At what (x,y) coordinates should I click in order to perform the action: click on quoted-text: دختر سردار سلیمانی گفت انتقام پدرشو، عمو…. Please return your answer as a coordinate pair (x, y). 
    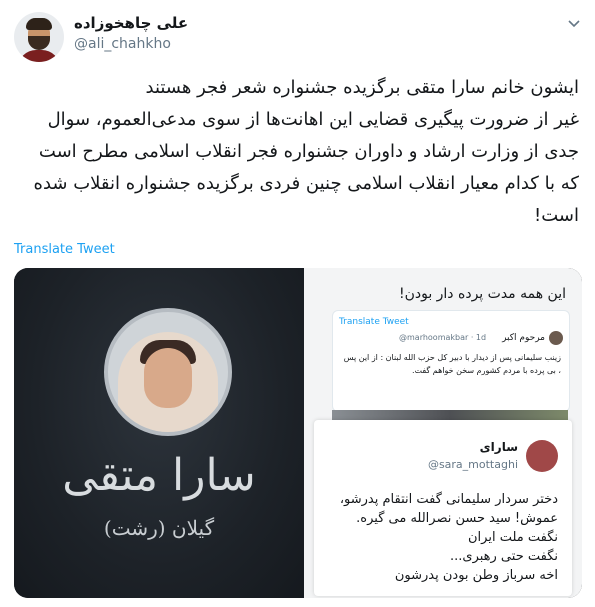
    Looking at the image, I should click on (440, 537).